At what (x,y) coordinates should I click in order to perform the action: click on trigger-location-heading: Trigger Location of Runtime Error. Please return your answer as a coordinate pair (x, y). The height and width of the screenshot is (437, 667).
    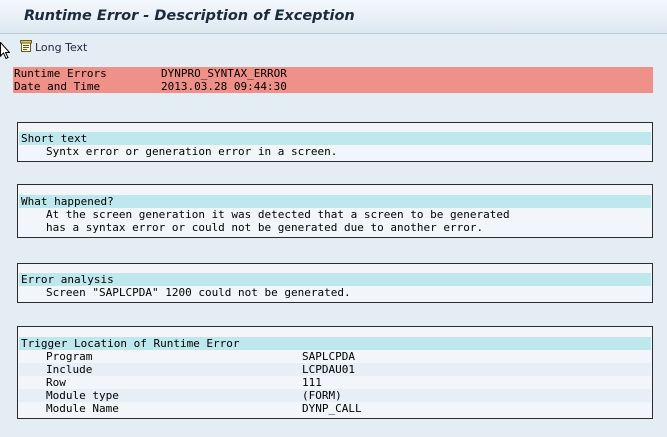
    Looking at the image, I should click on (130, 343).